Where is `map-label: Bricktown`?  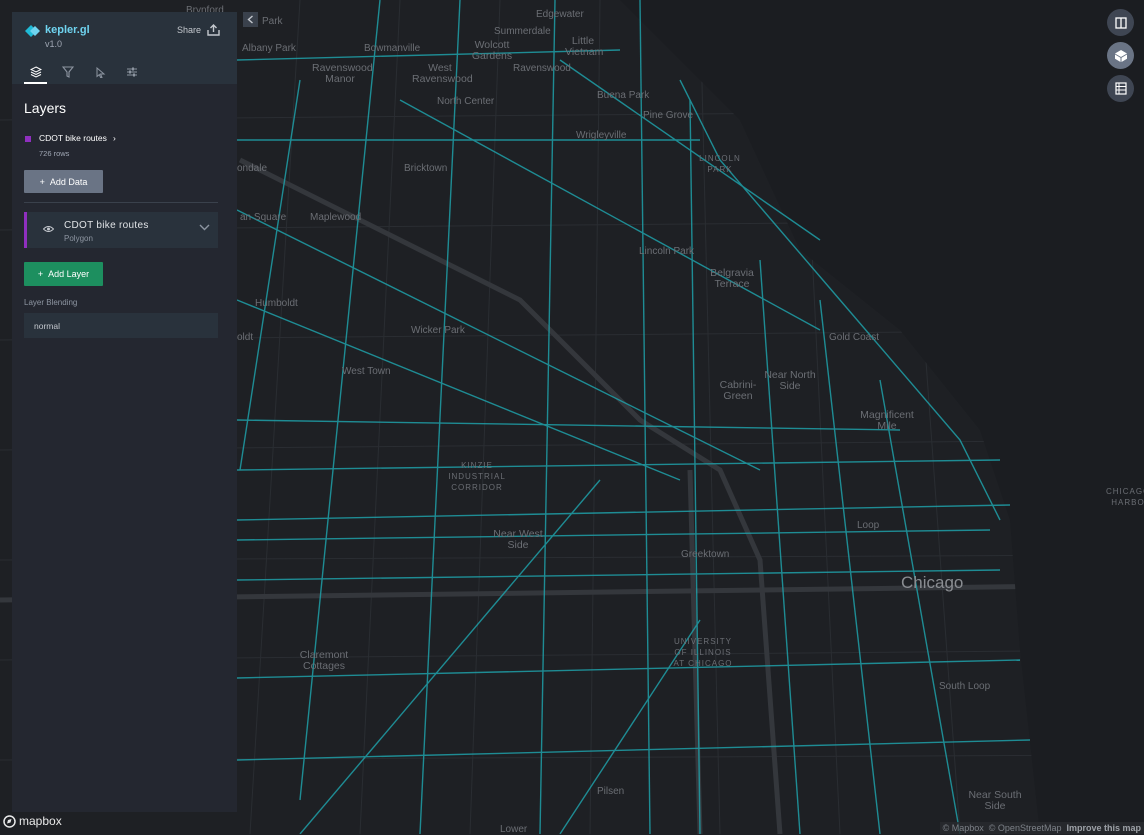
map-label: Bricktown is located at coordinates (426, 168).